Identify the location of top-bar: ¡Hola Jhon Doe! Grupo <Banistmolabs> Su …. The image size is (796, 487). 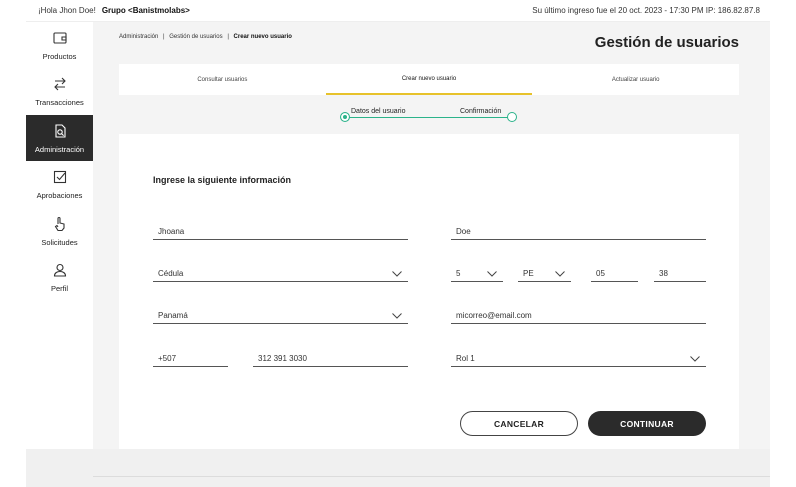
(398, 11).